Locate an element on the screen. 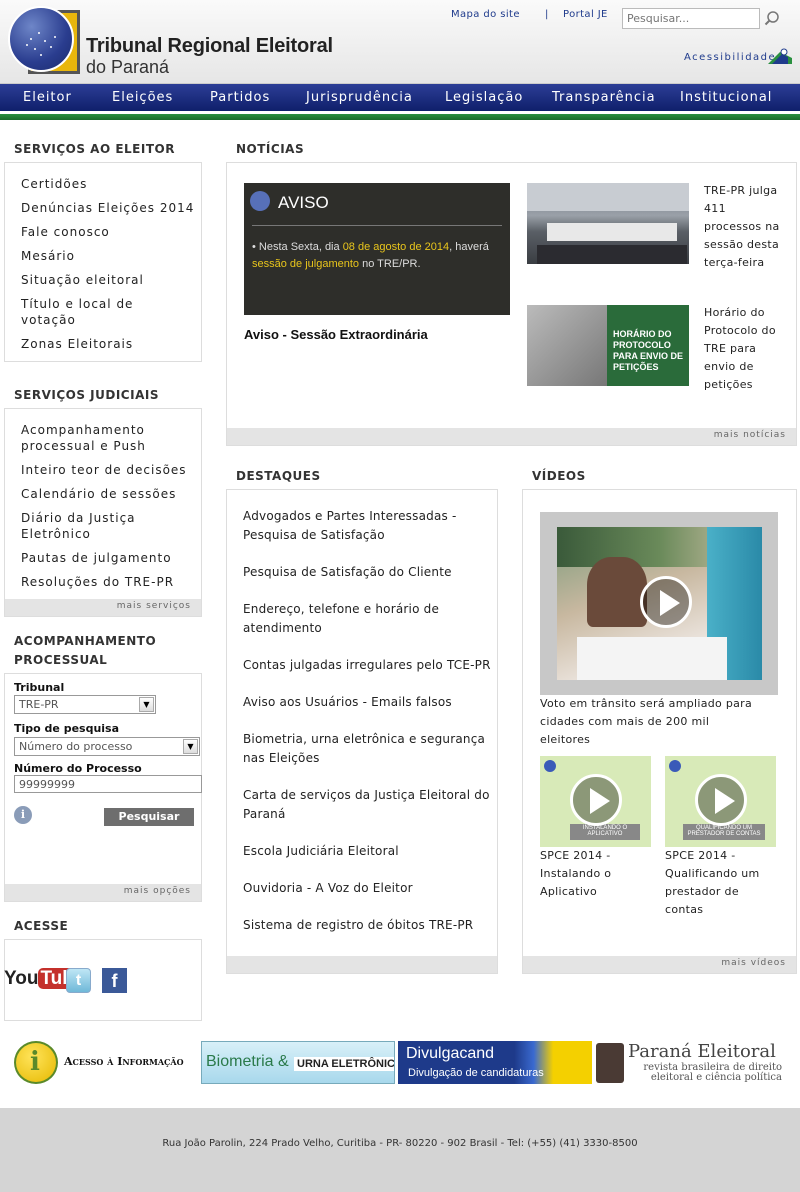  search-input is located at coordinates (691, 18).